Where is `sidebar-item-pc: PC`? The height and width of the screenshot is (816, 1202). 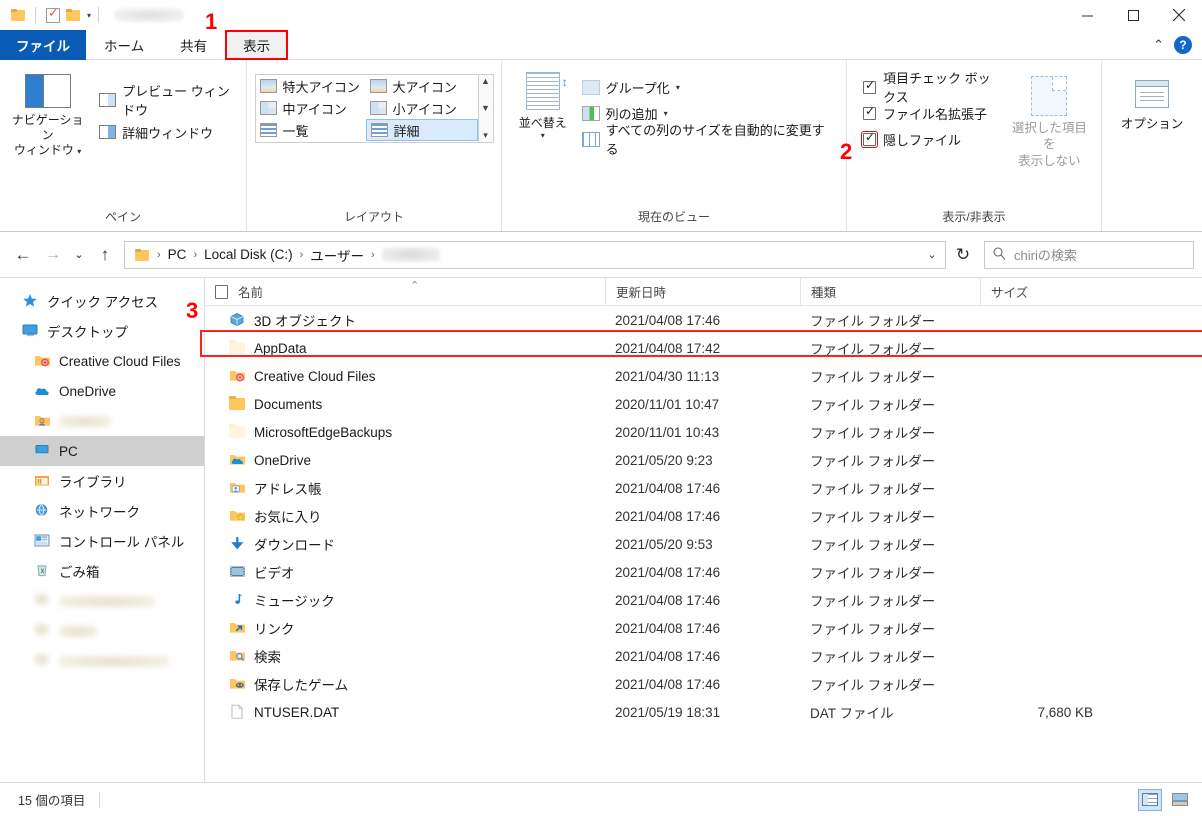 sidebar-item-pc: PC is located at coordinates (102, 451).